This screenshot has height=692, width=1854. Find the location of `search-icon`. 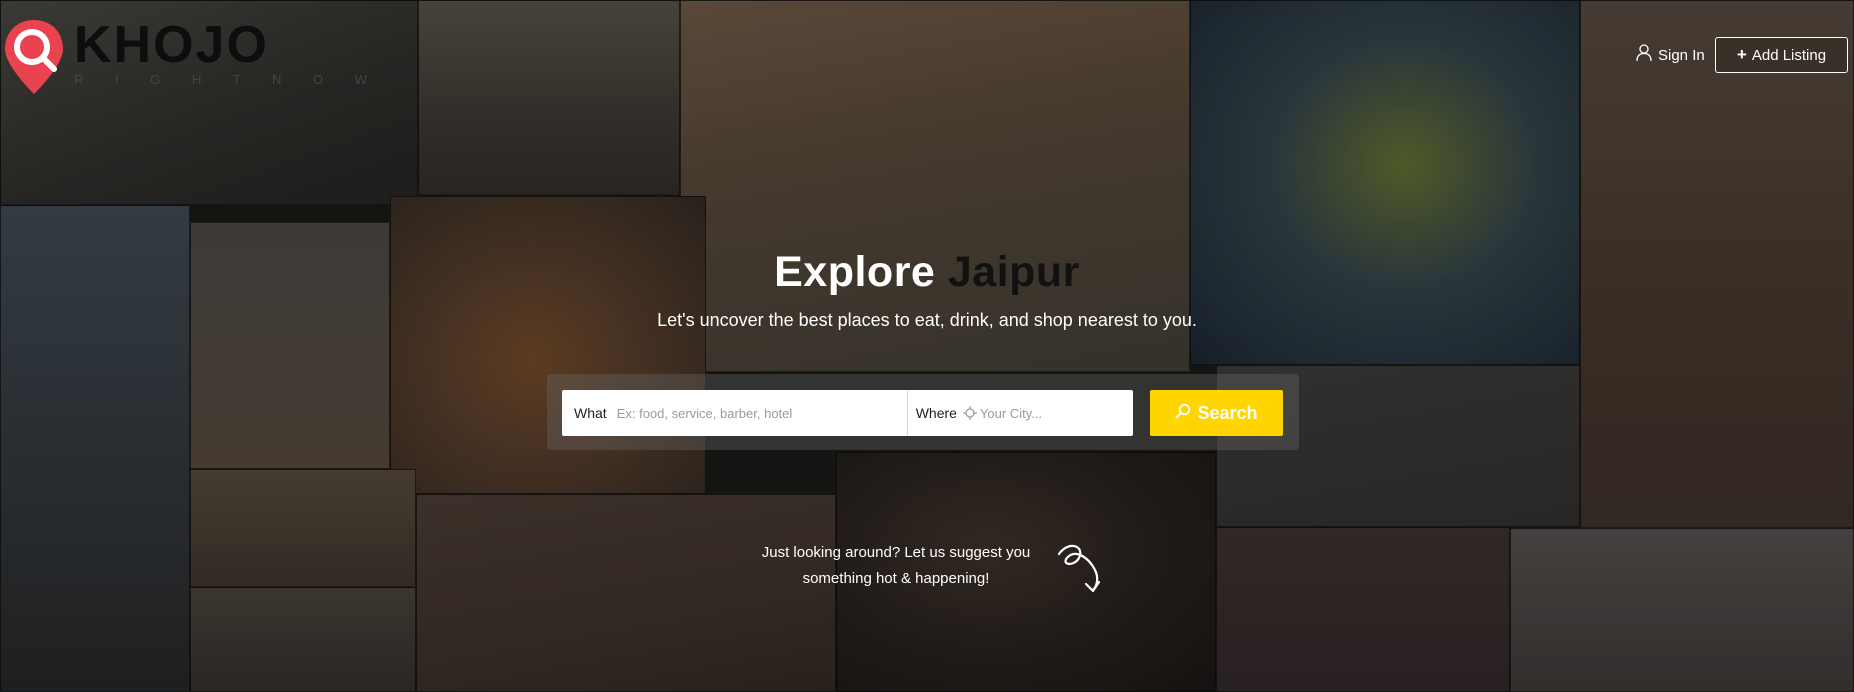

search-icon is located at coordinates (1183, 413).